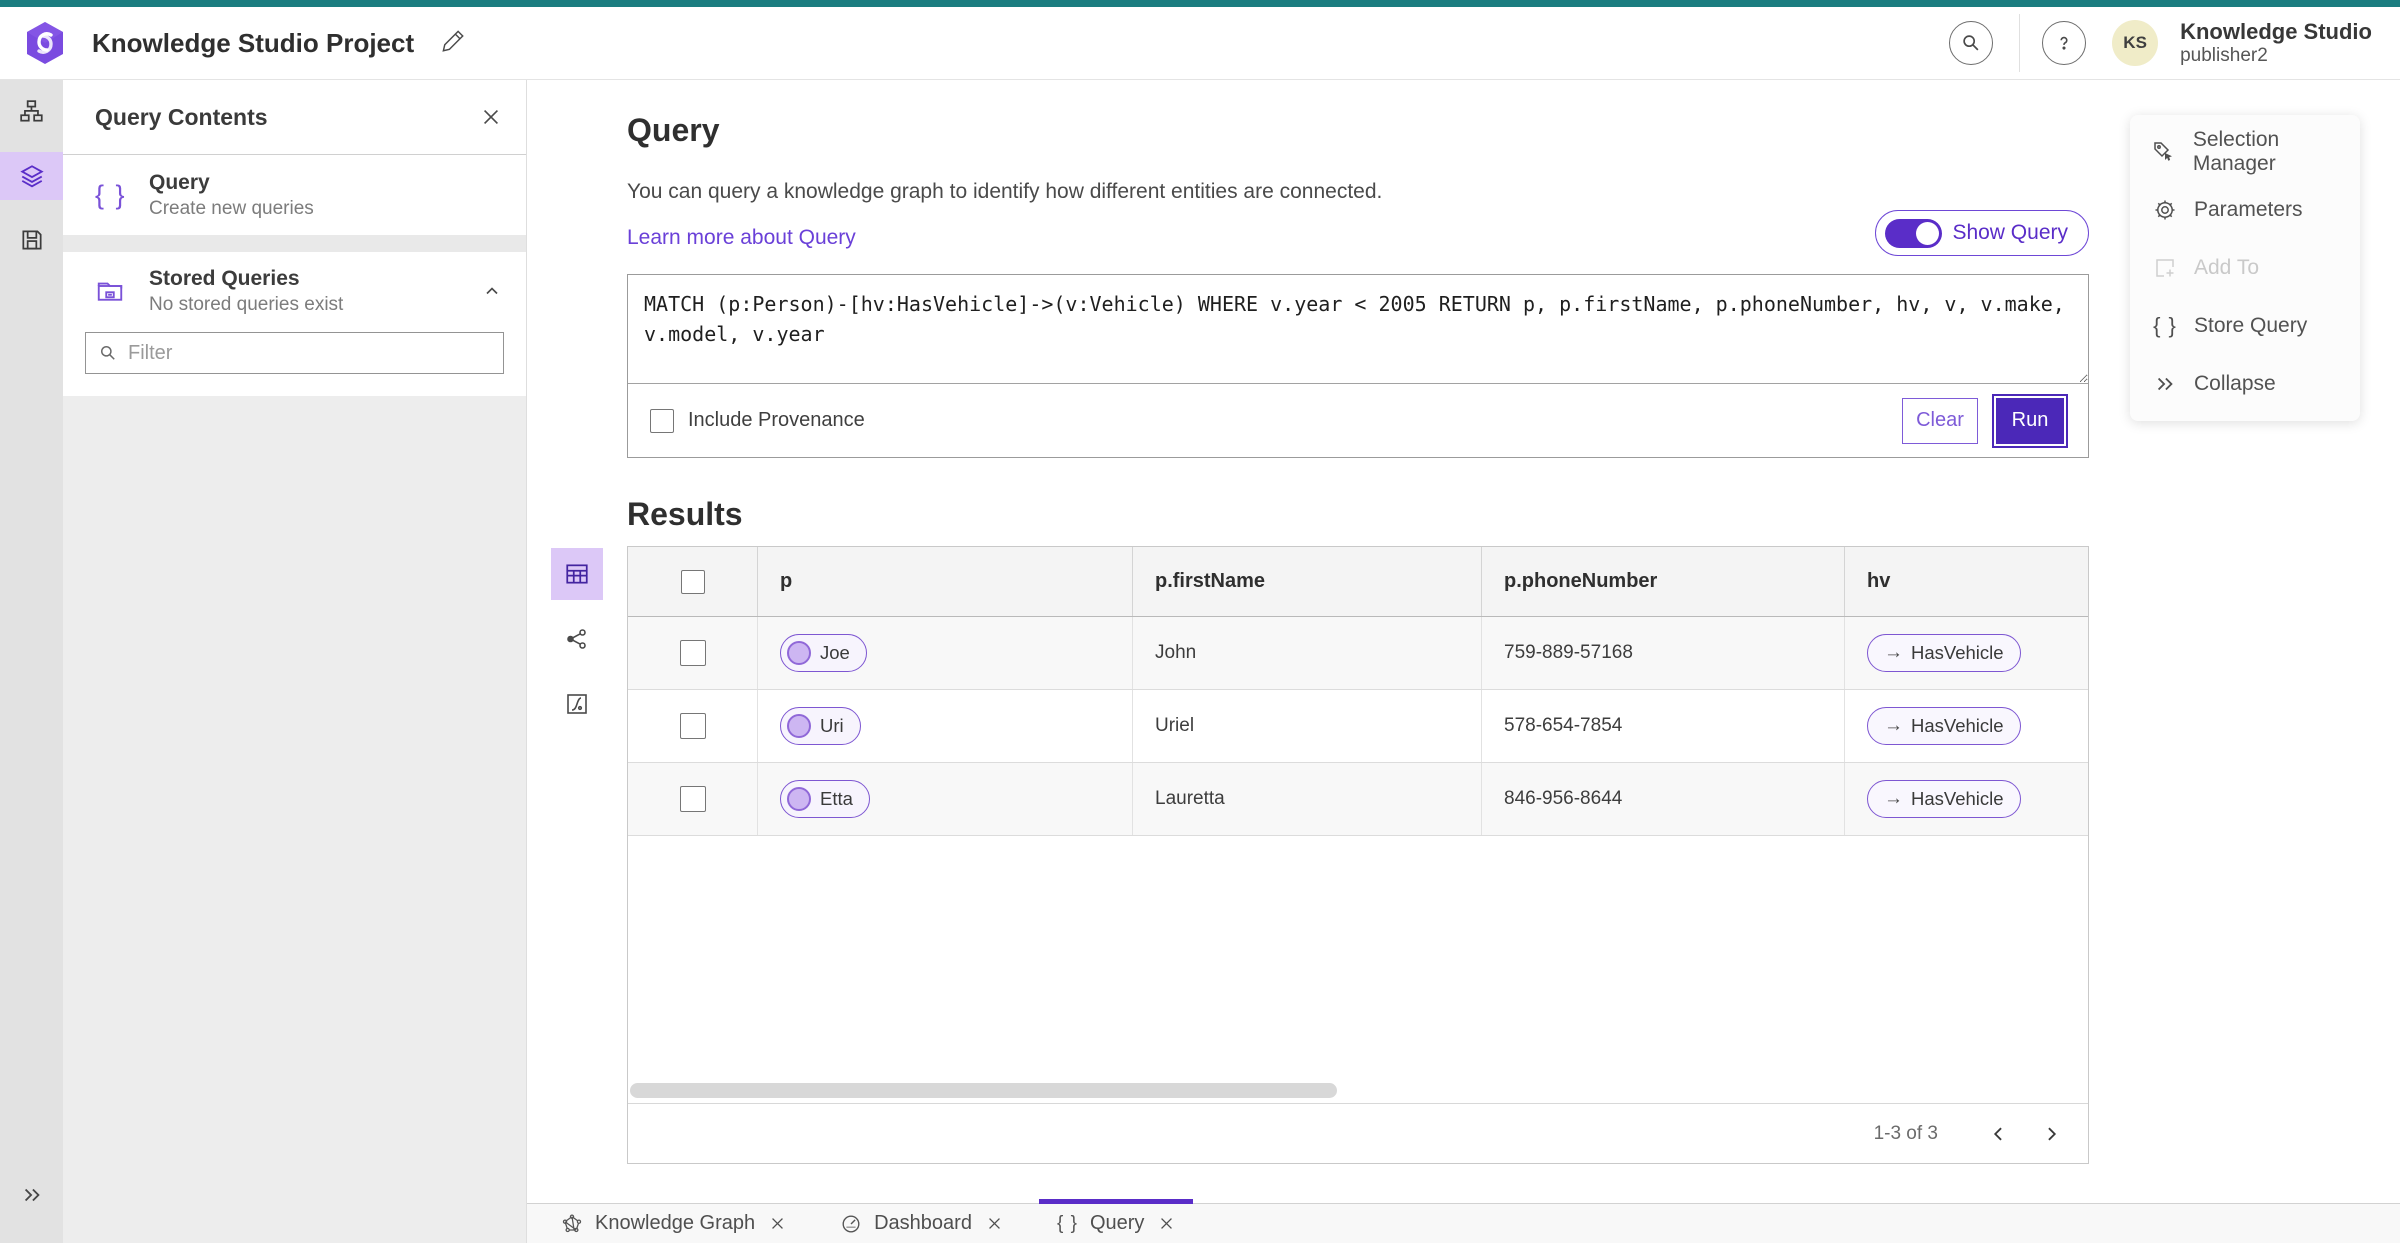 The height and width of the screenshot is (1243, 2400). Describe the element at coordinates (253, 42) in the screenshot. I see `project-title: Knowledge Studio Project` at that location.